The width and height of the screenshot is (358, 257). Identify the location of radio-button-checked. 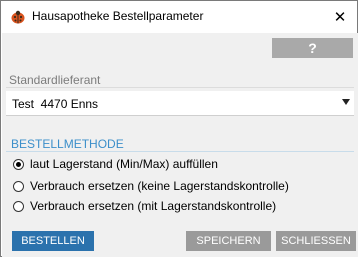
(18, 164).